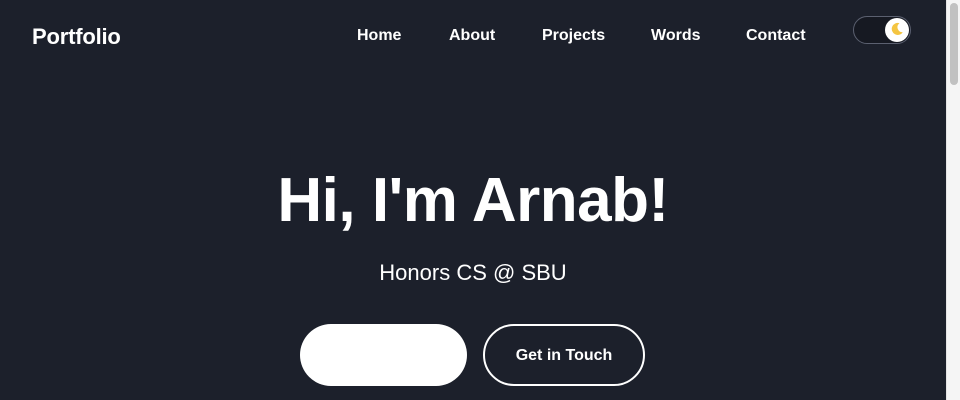 The image size is (960, 400). Describe the element at coordinates (383, 355) in the screenshot. I see `primary-cta-button` at that location.